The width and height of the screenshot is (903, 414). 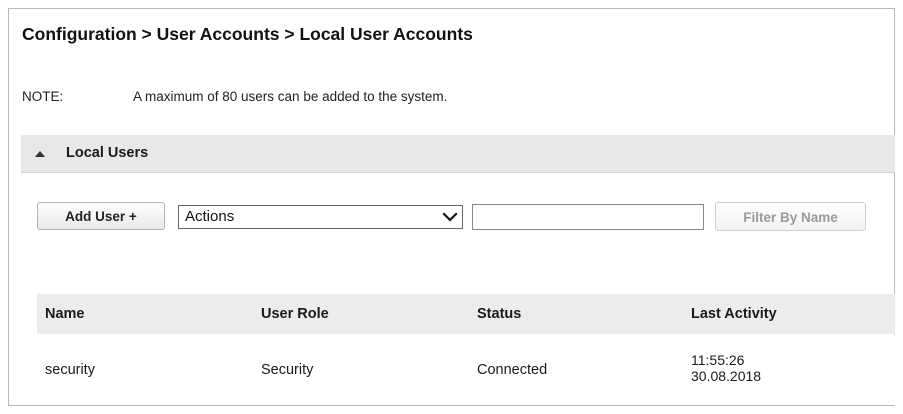 I want to click on filter-by-name-button: Filter By Name, so click(x=790, y=216).